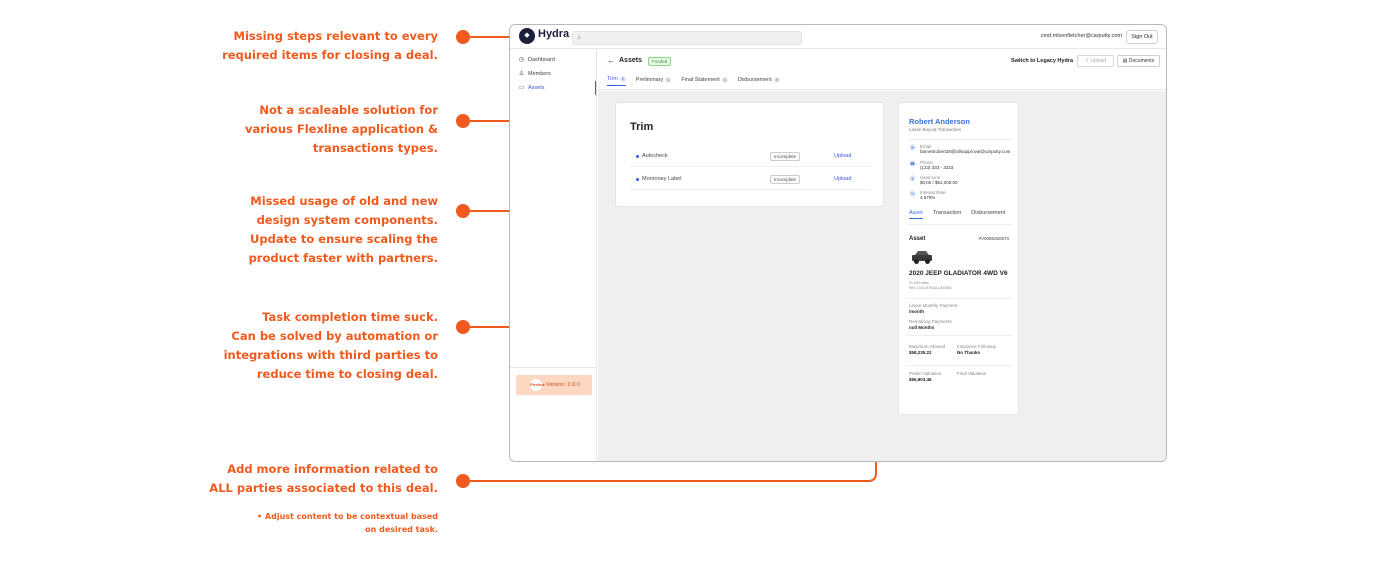 Image resolution: width=1400 pixels, height=575 pixels. I want to click on sidebar-item-label: Members, so click(539, 74).